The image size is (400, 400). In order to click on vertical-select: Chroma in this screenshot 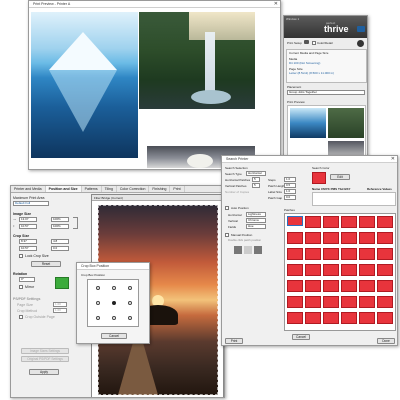, I will do `click(256, 220)`.